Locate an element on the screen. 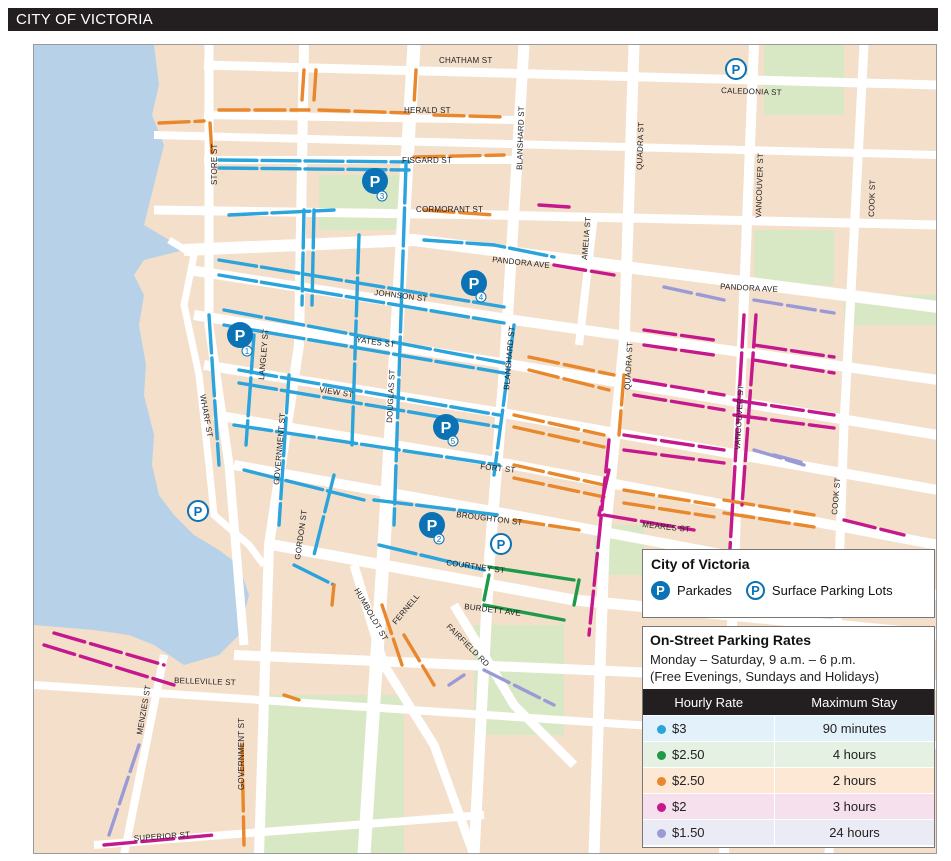 The height and width of the screenshot is (861, 951). rate-value: $2 is located at coordinates (679, 806).